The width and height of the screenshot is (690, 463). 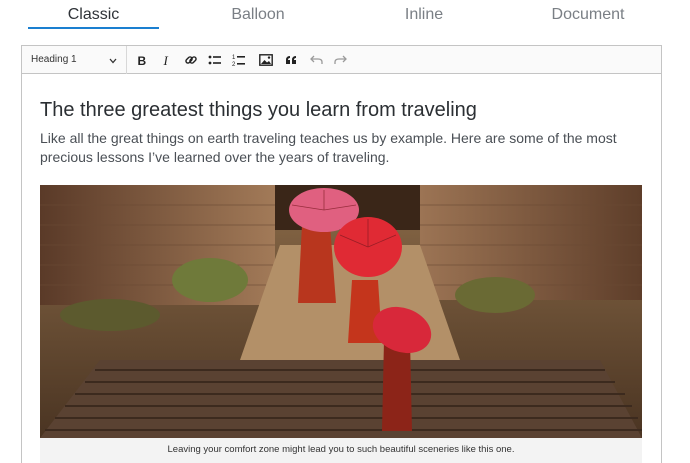 I want to click on bulleted-list-button, so click(x=215, y=60).